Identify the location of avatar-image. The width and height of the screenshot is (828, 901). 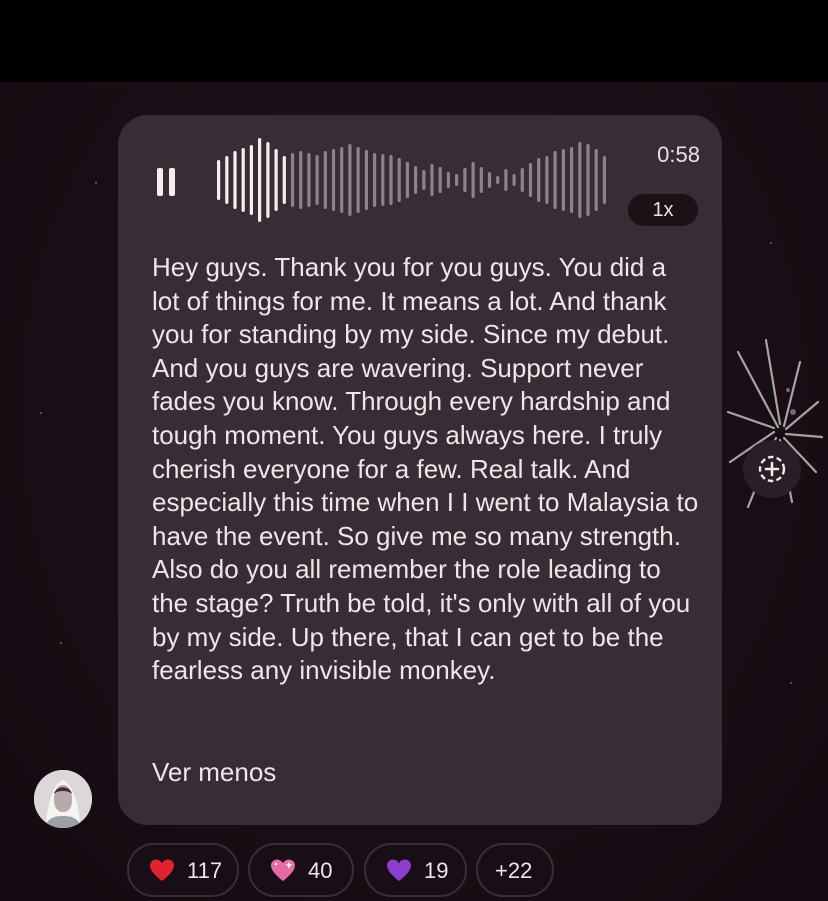
(63, 799).